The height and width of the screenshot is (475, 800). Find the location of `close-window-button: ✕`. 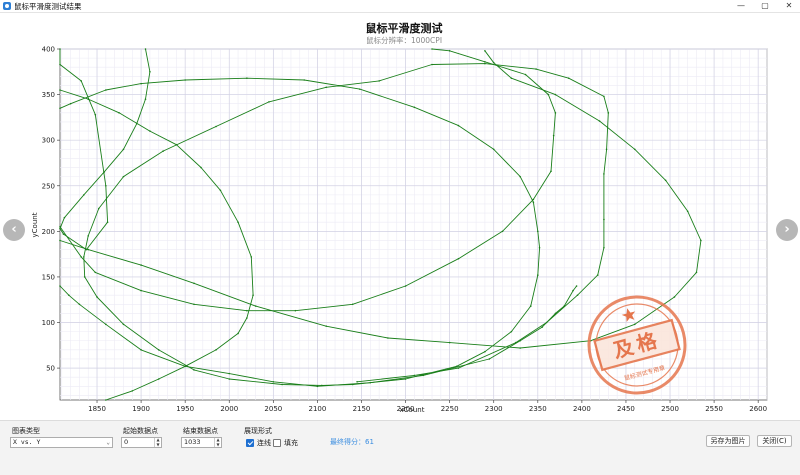

close-window-button: ✕ is located at coordinates (789, 6).